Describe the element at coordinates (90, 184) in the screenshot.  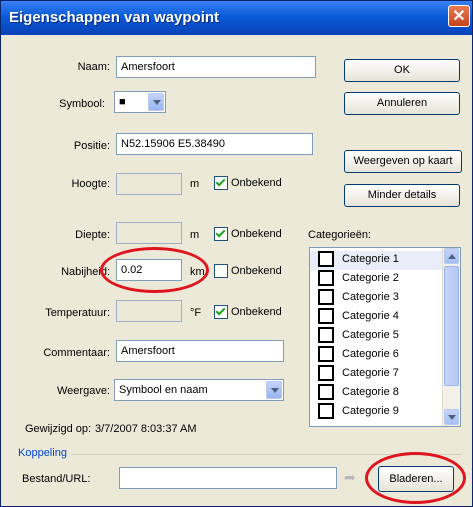
I see `hoogte-label: Hoogte:` at that location.